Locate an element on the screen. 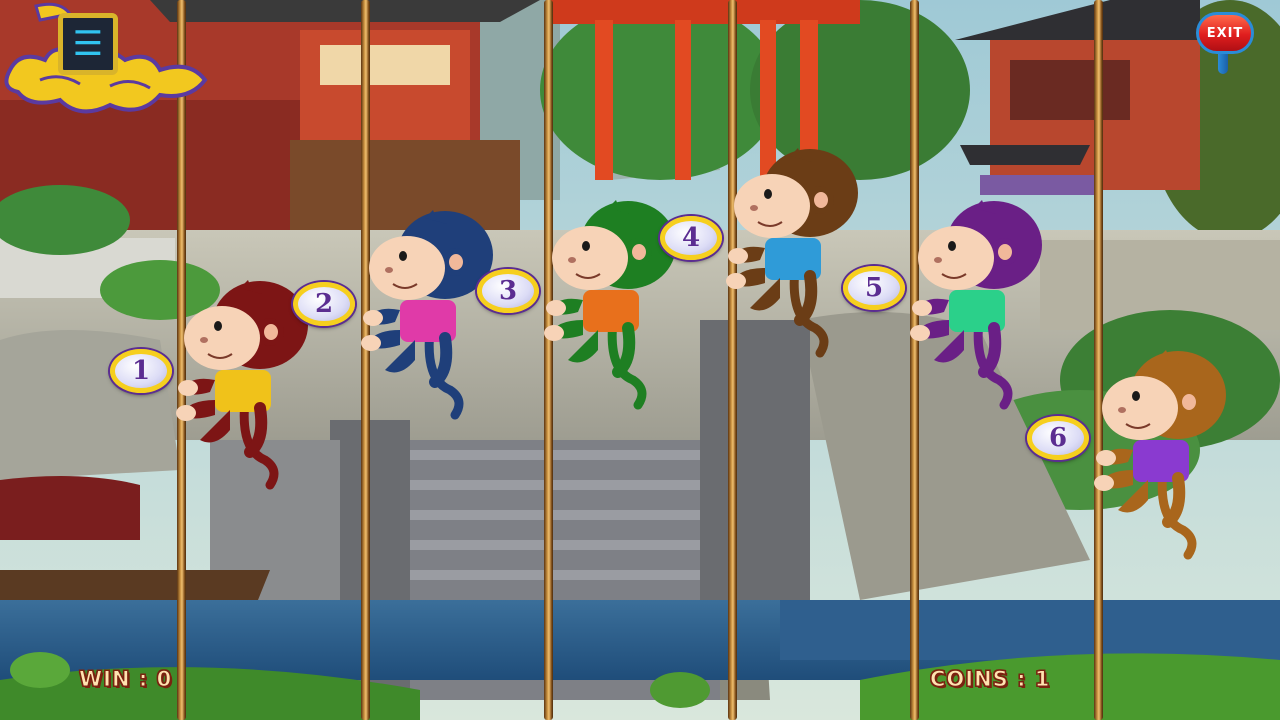 This screenshot has height=720, width=1280. monkey-3-number-badge: 3 is located at coordinates (508, 291).